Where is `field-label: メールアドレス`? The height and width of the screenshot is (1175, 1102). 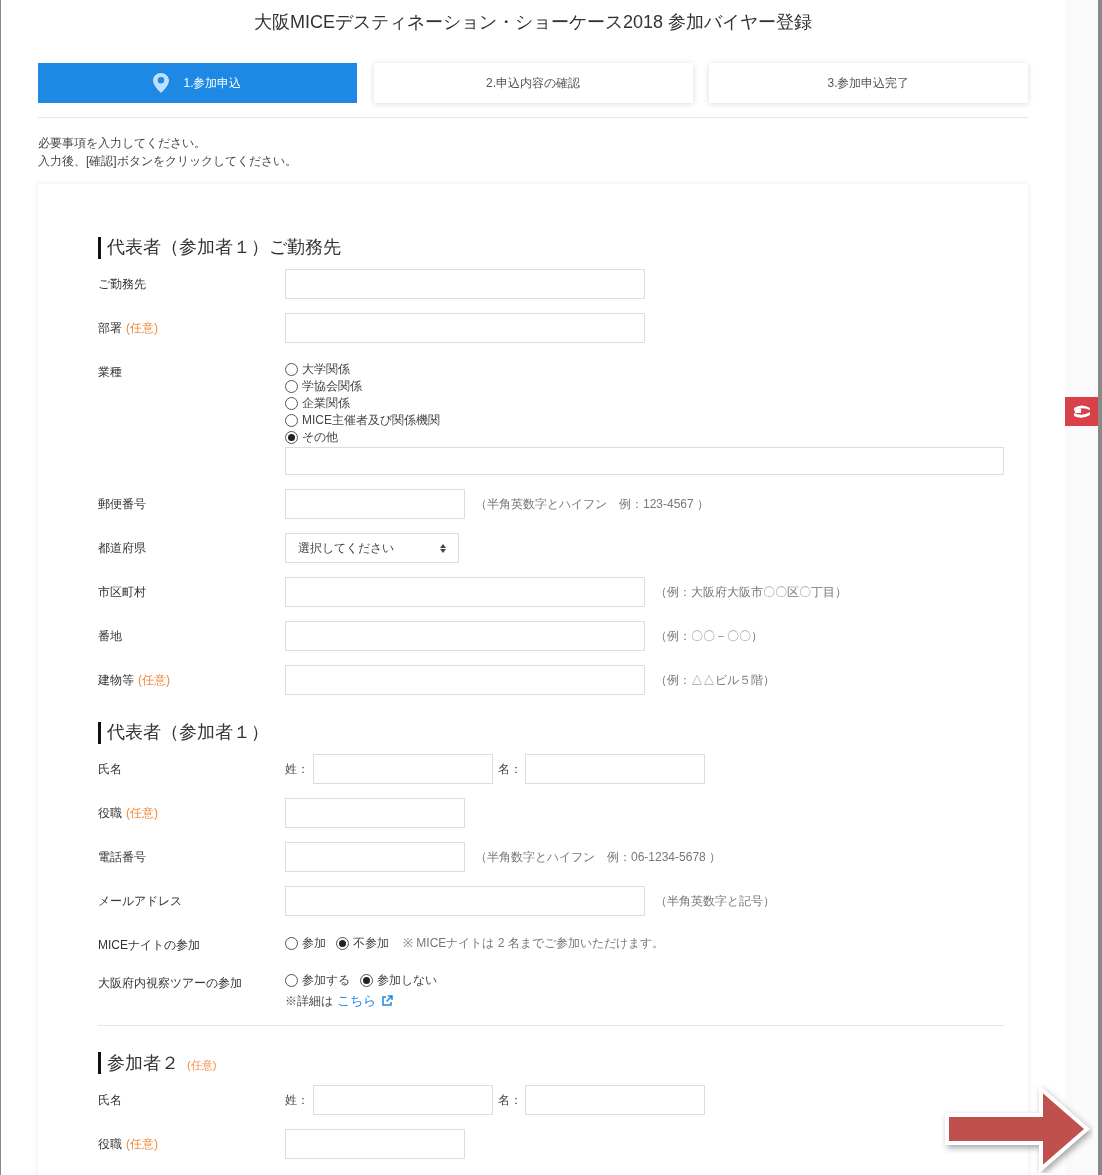
field-label: メールアドレス is located at coordinates (140, 901).